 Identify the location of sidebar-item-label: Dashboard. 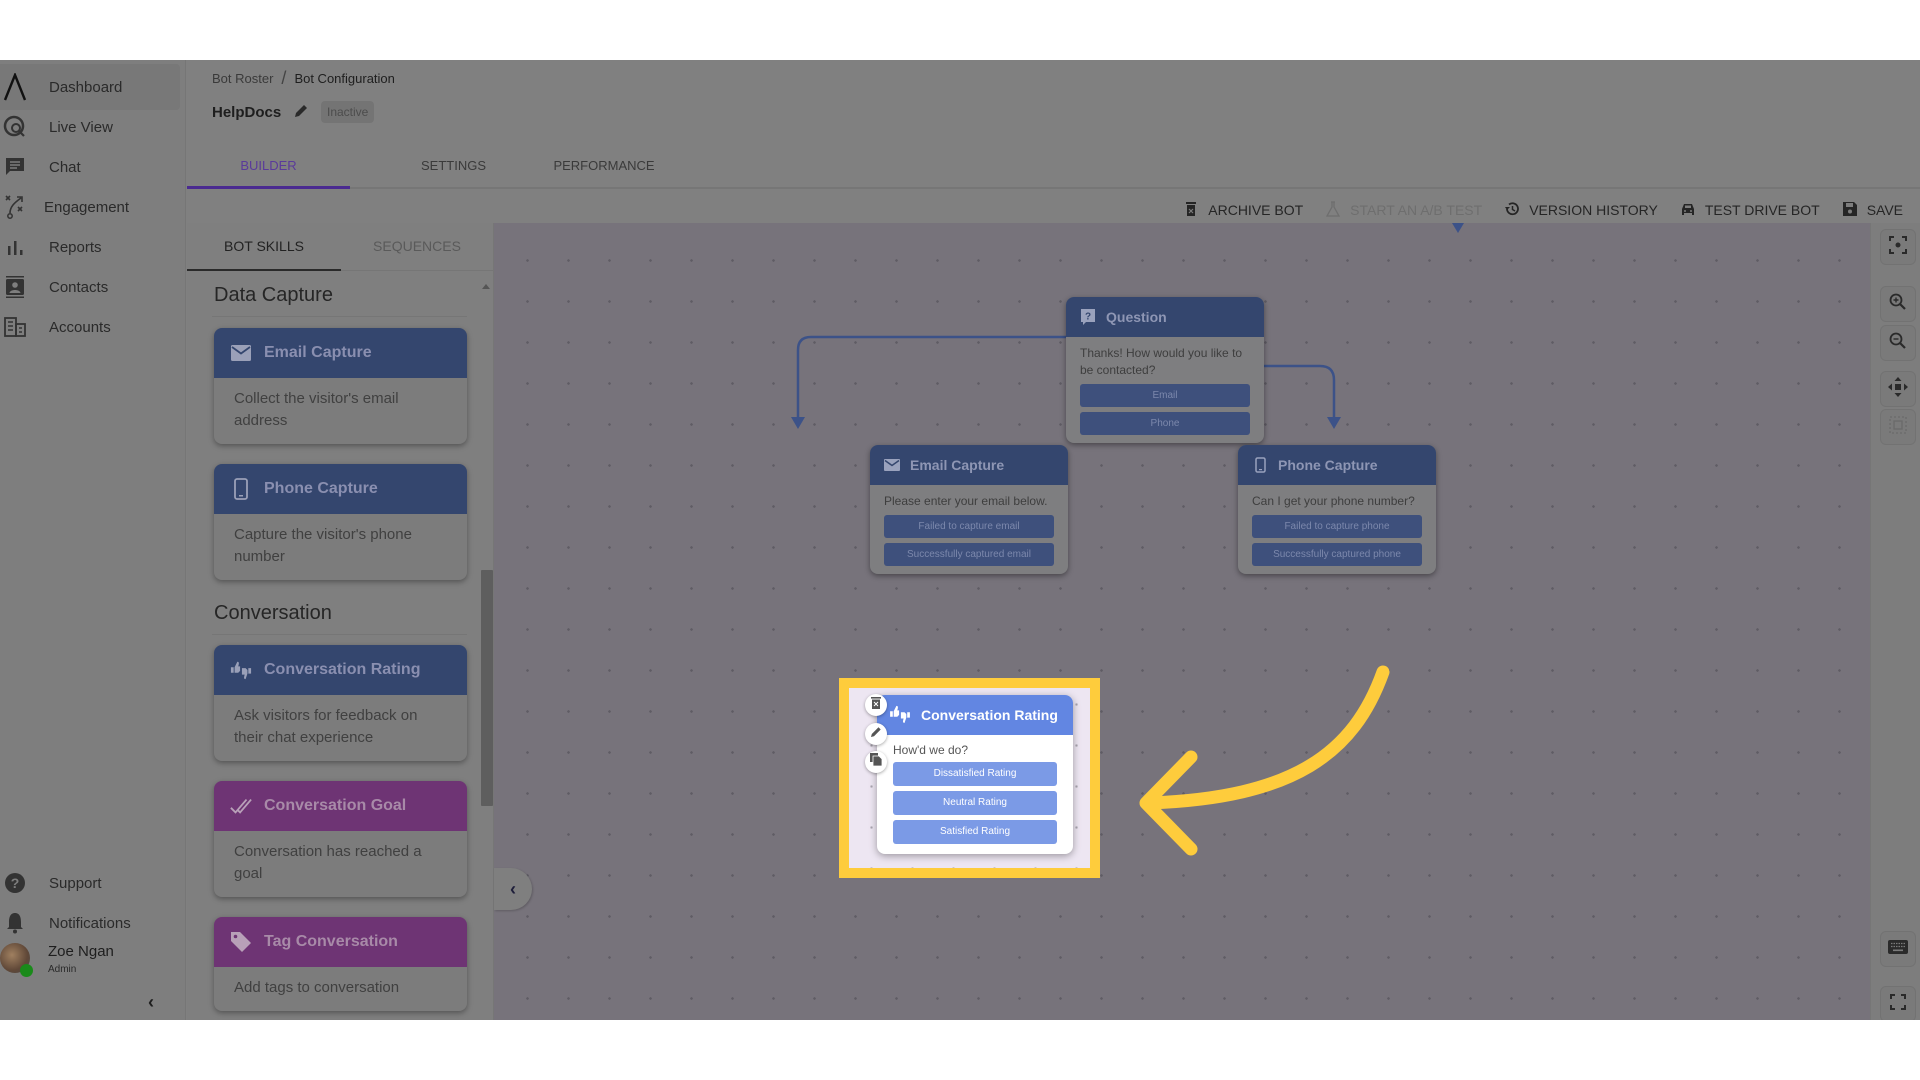
(86, 87).